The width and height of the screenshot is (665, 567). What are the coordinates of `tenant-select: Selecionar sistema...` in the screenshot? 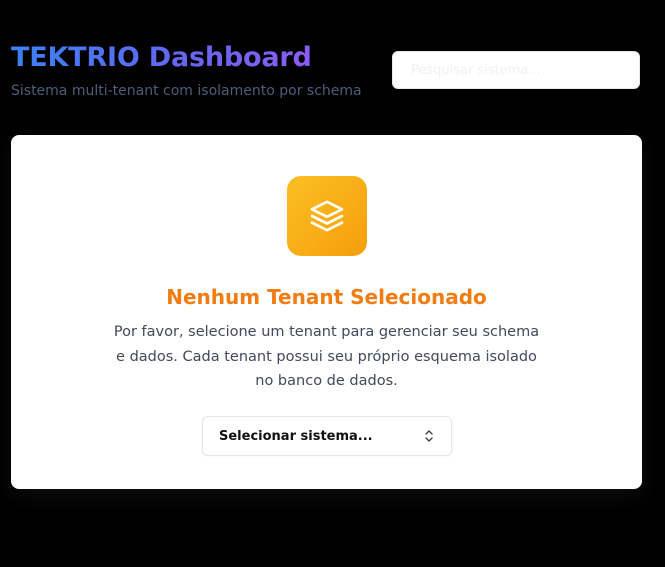 It's located at (327, 436).